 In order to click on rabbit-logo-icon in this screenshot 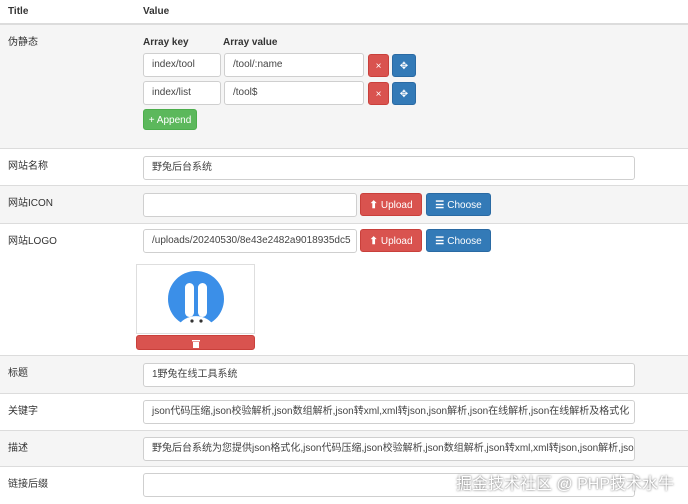, I will do `click(196, 299)`.